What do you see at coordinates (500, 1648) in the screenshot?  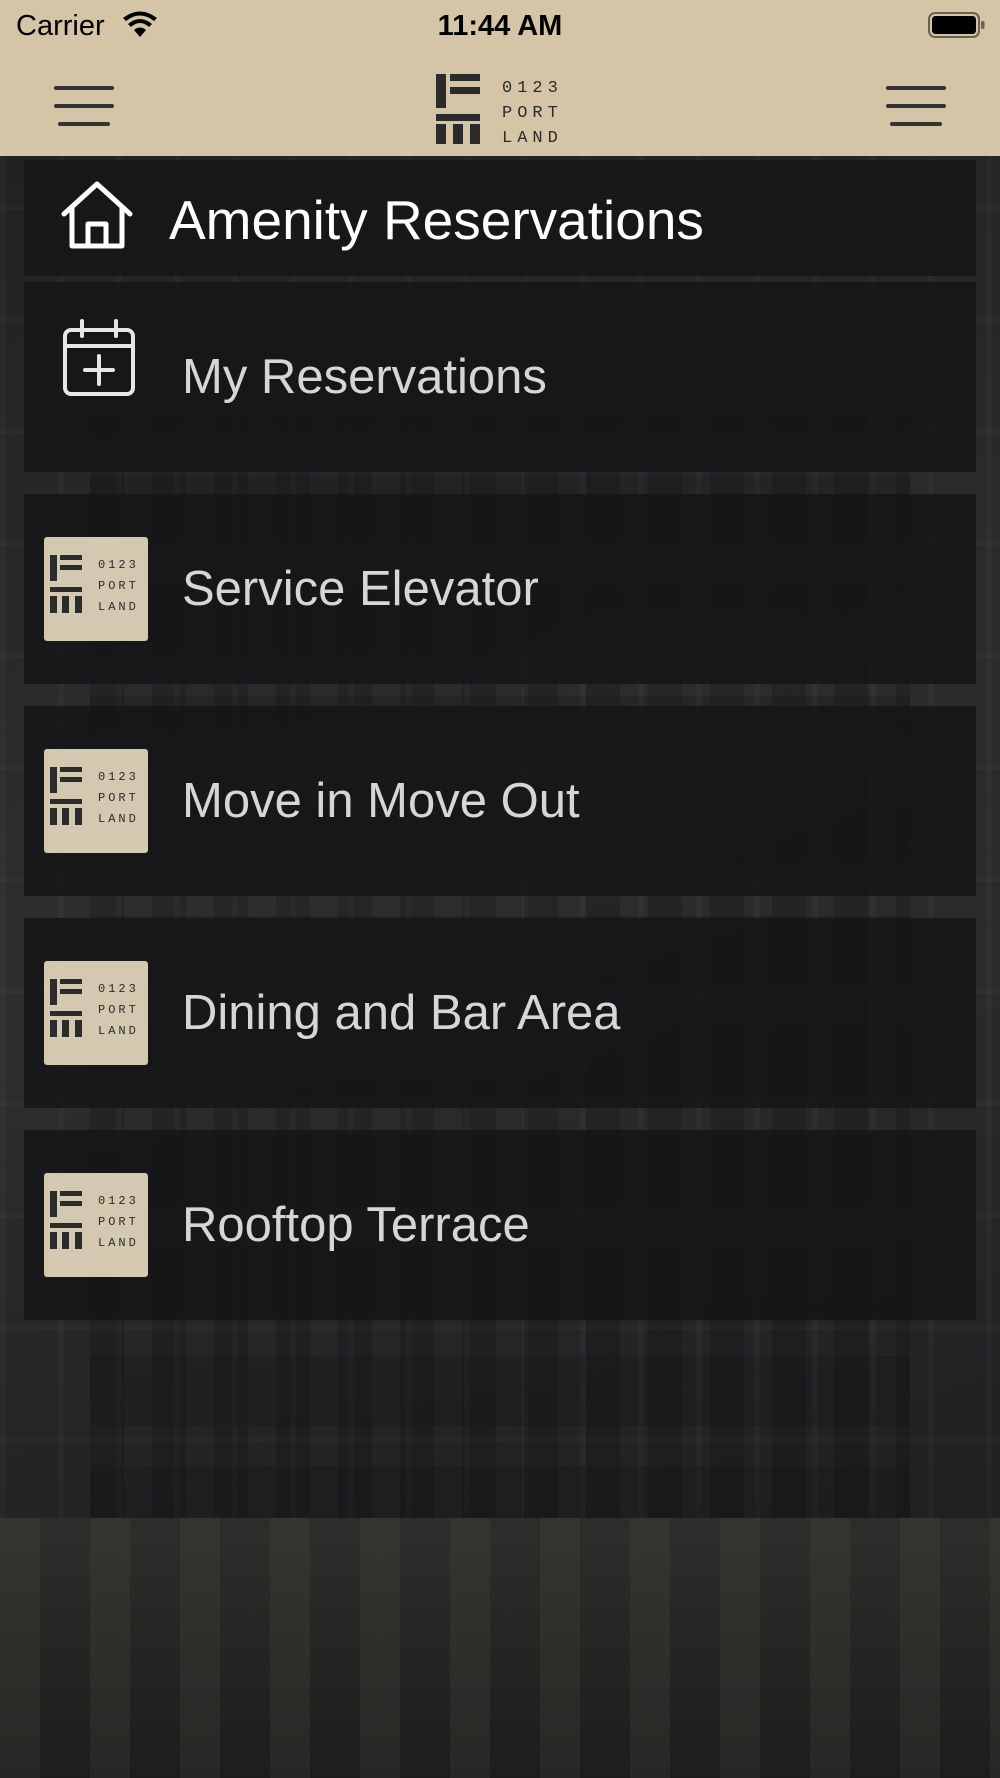 I see `street-level` at bounding box center [500, 1648].